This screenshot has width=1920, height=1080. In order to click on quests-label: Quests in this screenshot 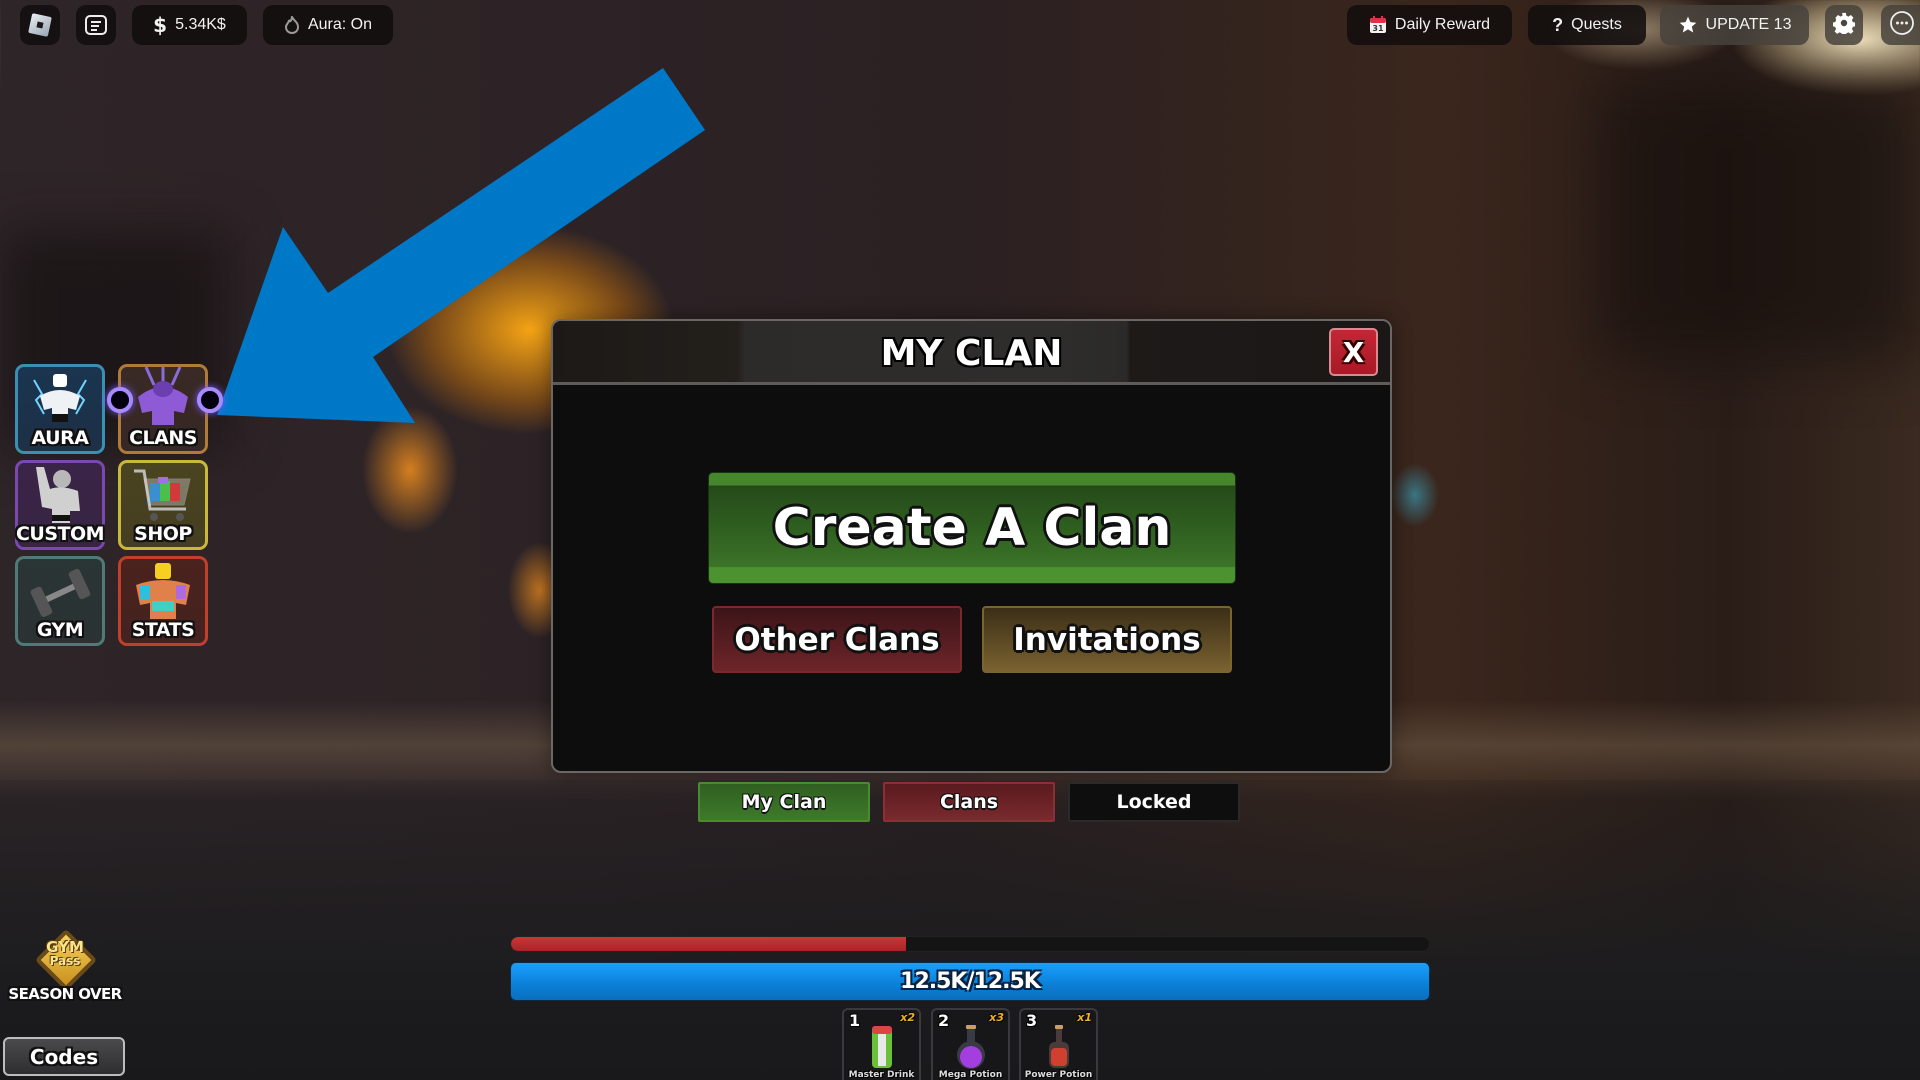, I will do `click(1596, 24)`.